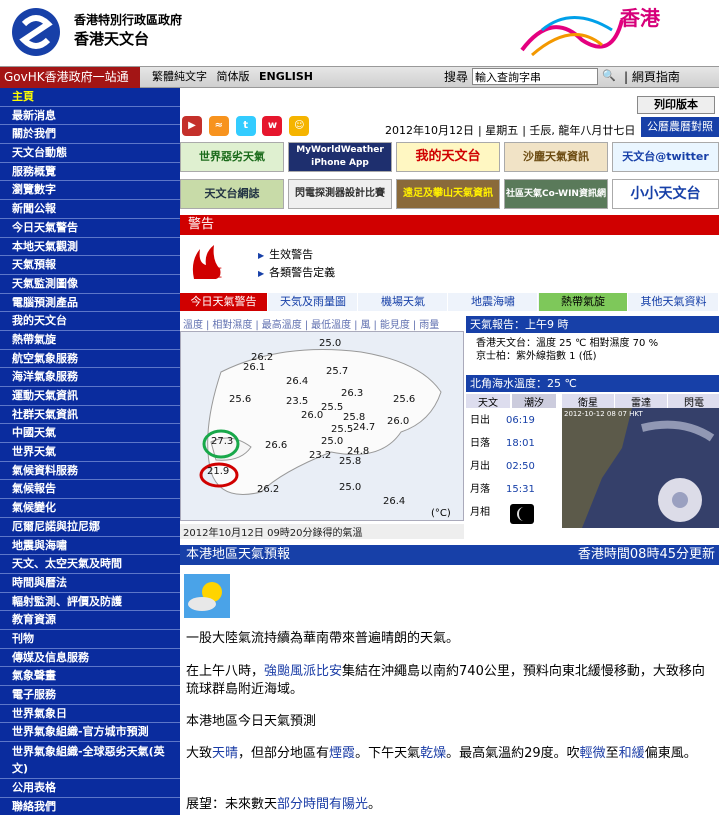  What do you see at coordinates (340, 194) in the screenshot?
I see `banner-lightning-contest: 閃電探測器設計比賽` at bounding box center [340, 194].